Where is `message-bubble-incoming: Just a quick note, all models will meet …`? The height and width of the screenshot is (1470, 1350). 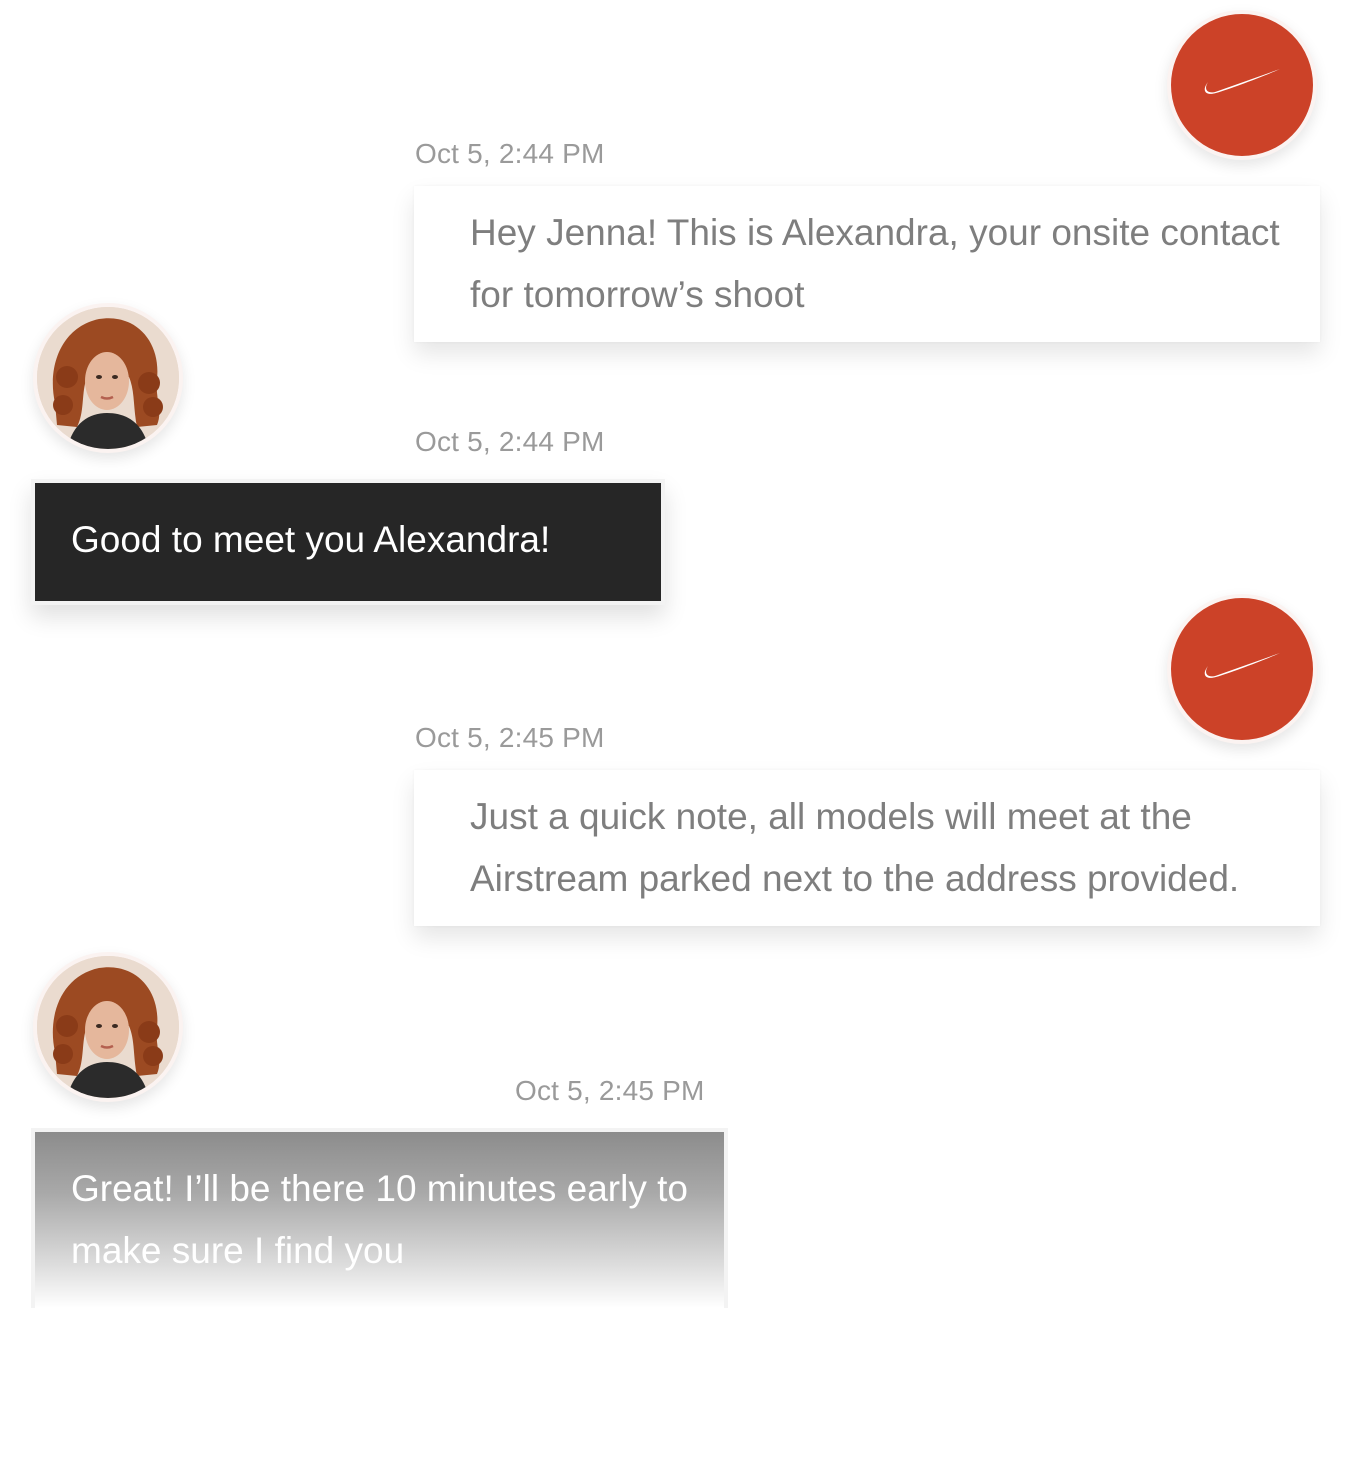 message-bubble-incoming: Just a quick note, all models will meet … is located at coordinates (867, 848).